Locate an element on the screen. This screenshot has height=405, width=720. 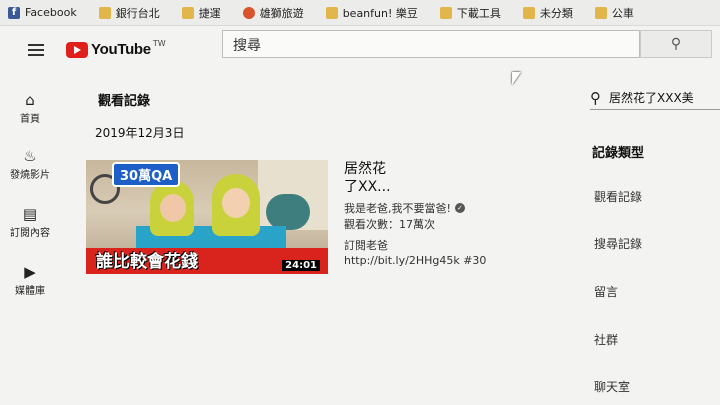
history-search-input: ⚲ 居然花了XXX美 is located at coordinates (655, 98).